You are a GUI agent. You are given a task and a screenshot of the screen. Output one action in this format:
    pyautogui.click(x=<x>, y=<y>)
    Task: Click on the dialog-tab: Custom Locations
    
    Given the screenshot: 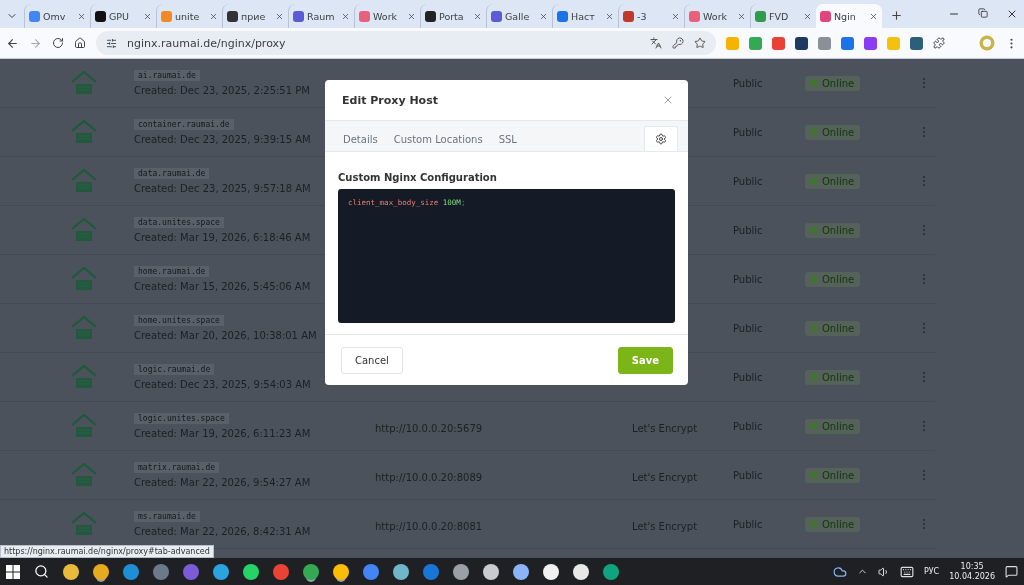 What is the action you would take?
    pyautogui.click(x=438, y=138)
    